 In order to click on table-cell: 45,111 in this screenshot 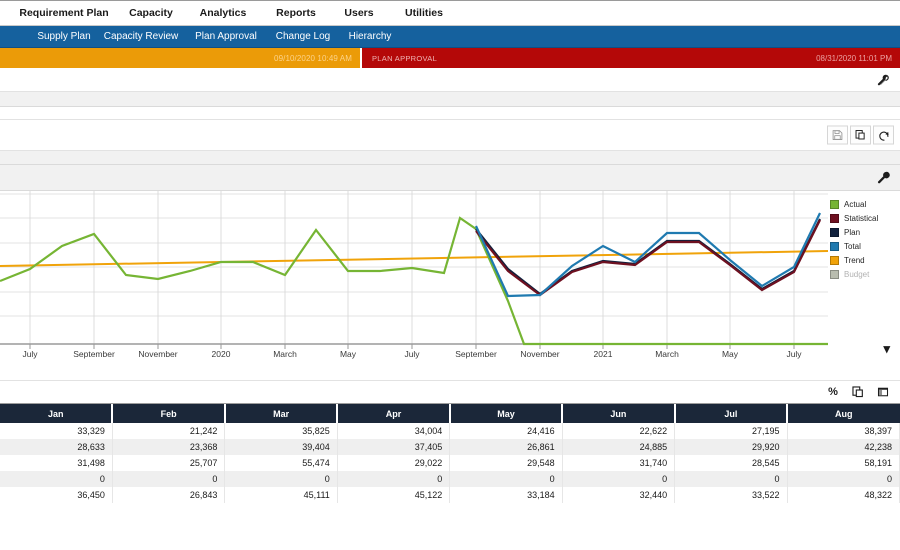, I will do `click(281, 495)`.